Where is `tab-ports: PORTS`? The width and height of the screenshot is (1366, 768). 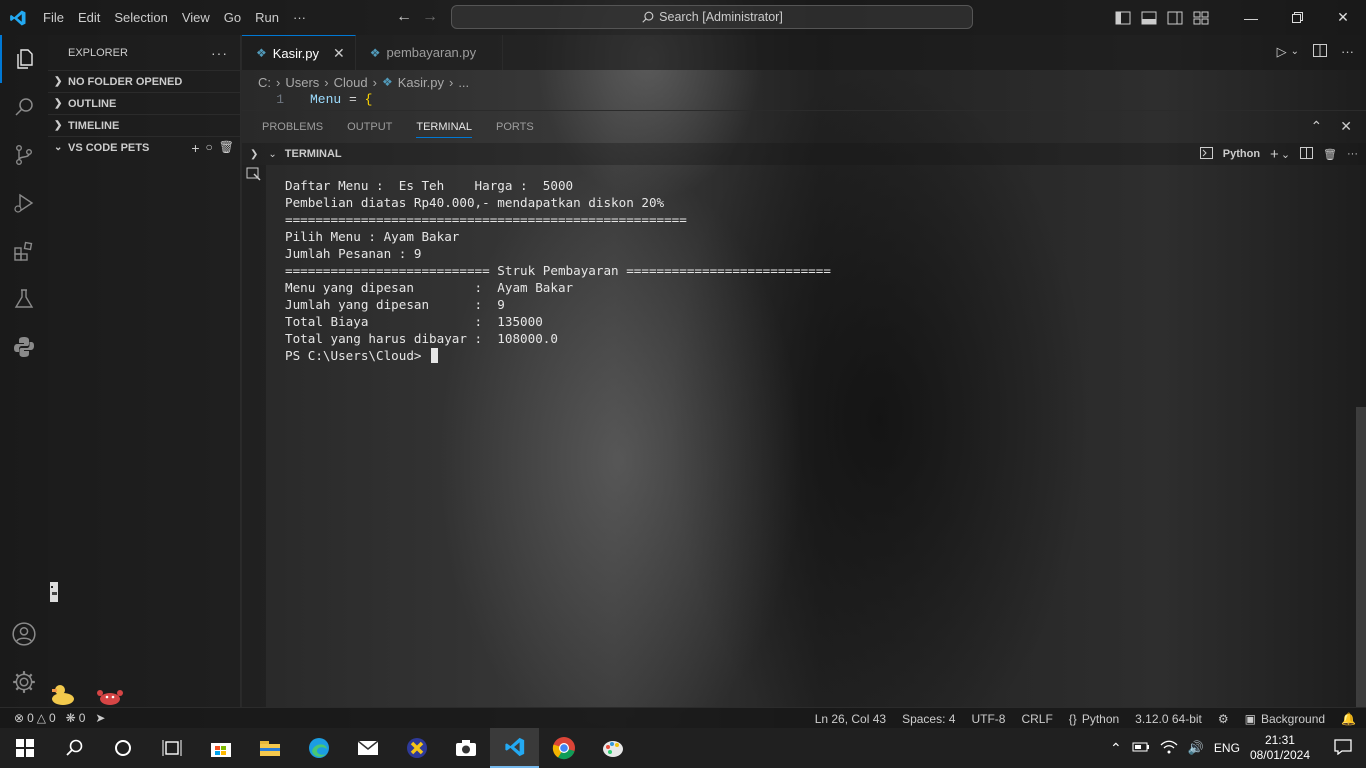 tab-ports: PORTS is located at coordinates (515, 127).